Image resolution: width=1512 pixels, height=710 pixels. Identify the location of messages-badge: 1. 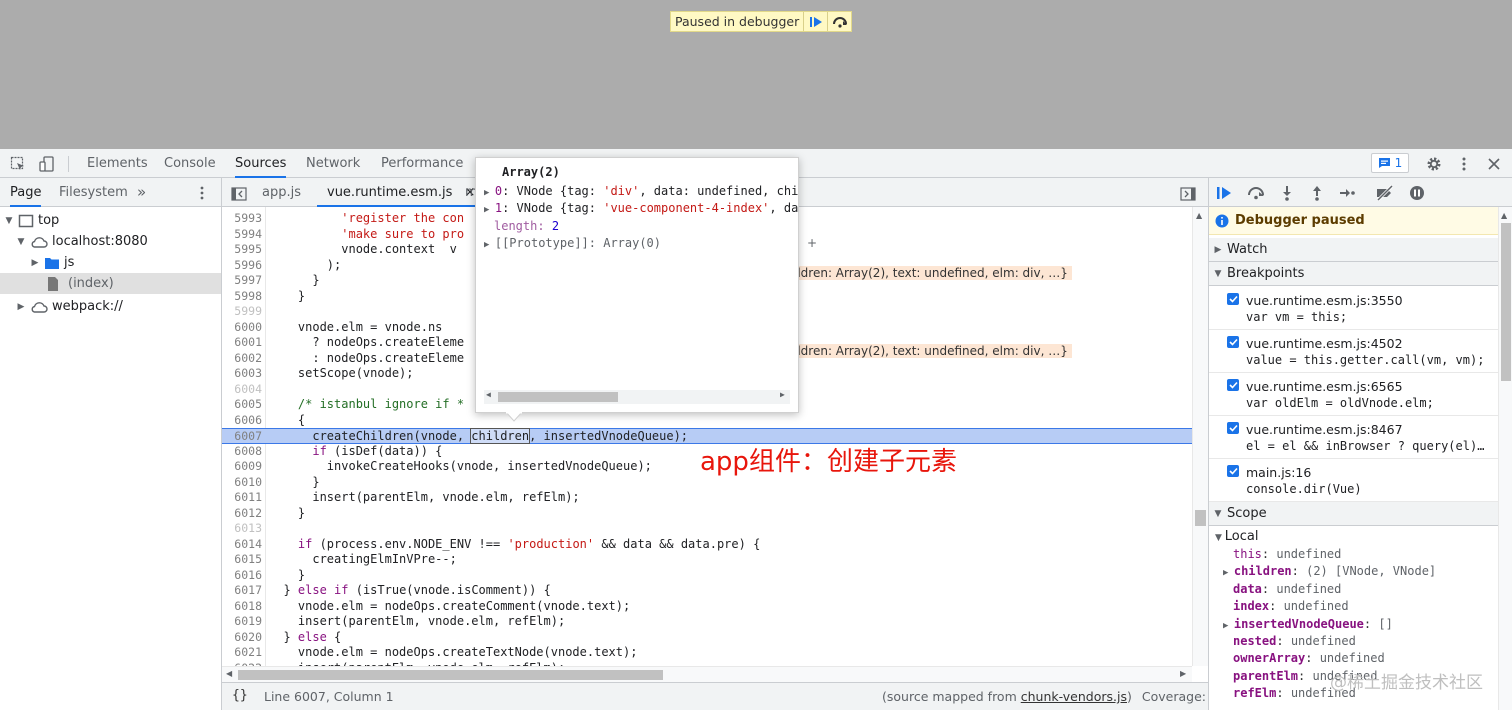
(1390, 163).